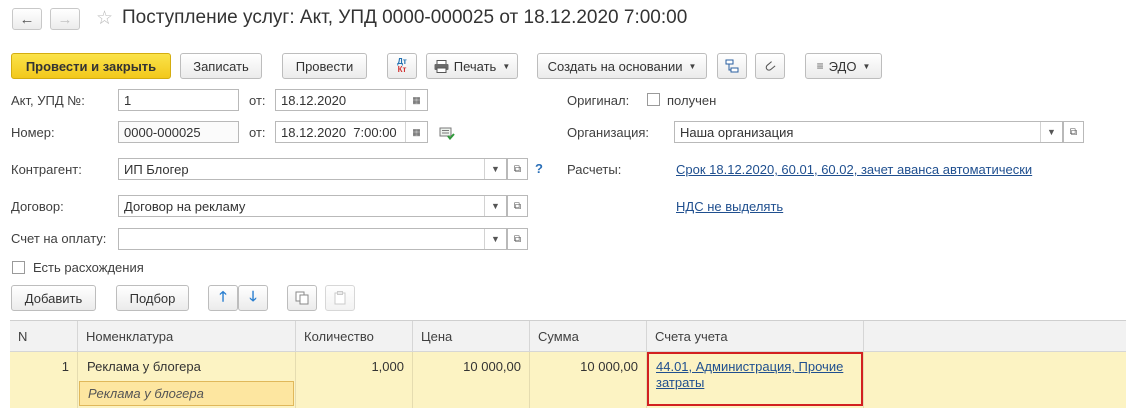 Image resolution: width=1126 pixels, height=408 pixels. What do you see at coordinates (354, 380) in the screenshot?
I see `quantity-cell: 1,000` at bounding box center [354, 380].